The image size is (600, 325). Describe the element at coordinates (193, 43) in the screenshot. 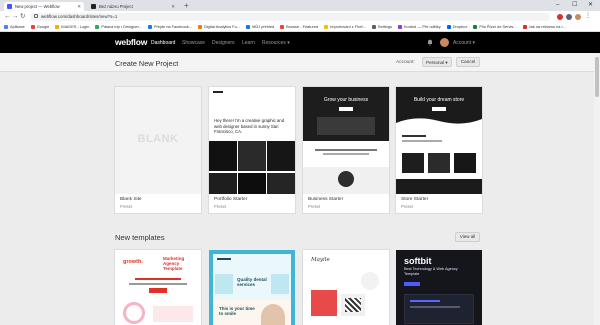

I see `nav-showcase: Showcase` at that location.